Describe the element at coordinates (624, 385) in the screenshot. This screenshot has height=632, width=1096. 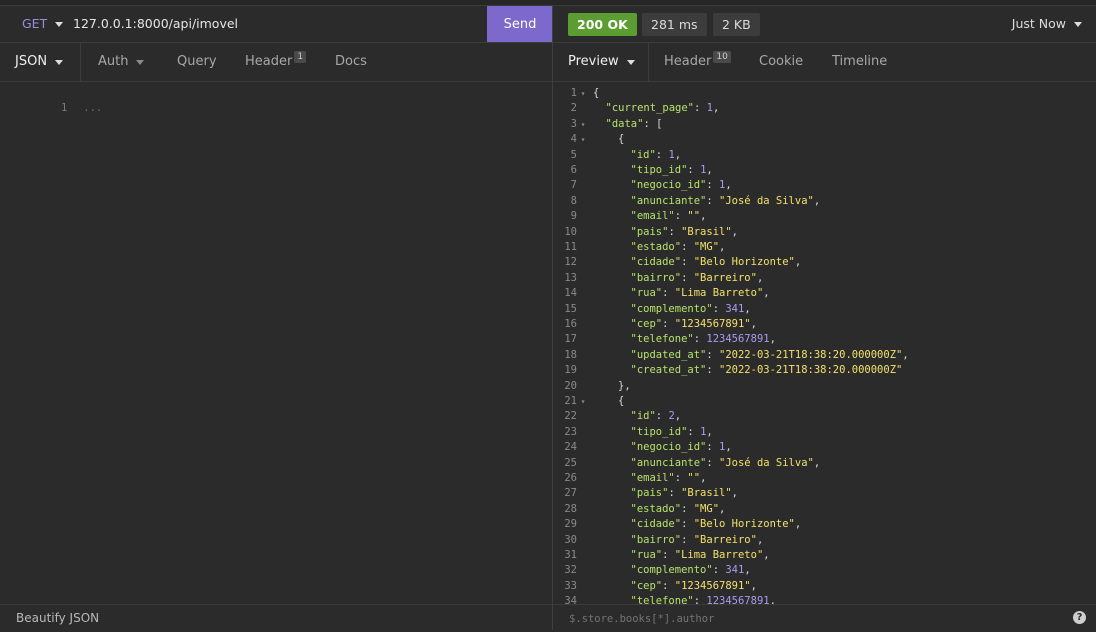
I see `json-punctuation: },` at that location.